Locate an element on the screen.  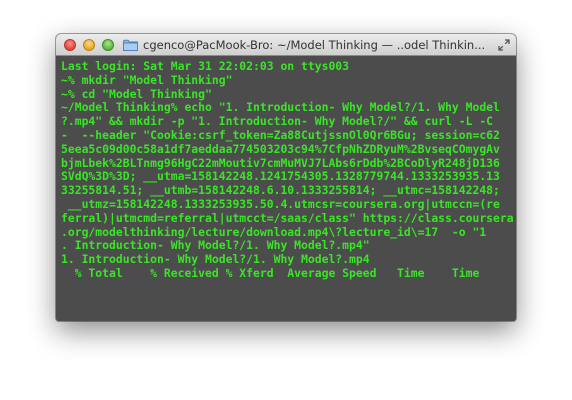
folder-icon is located at coordinates (130, 45).